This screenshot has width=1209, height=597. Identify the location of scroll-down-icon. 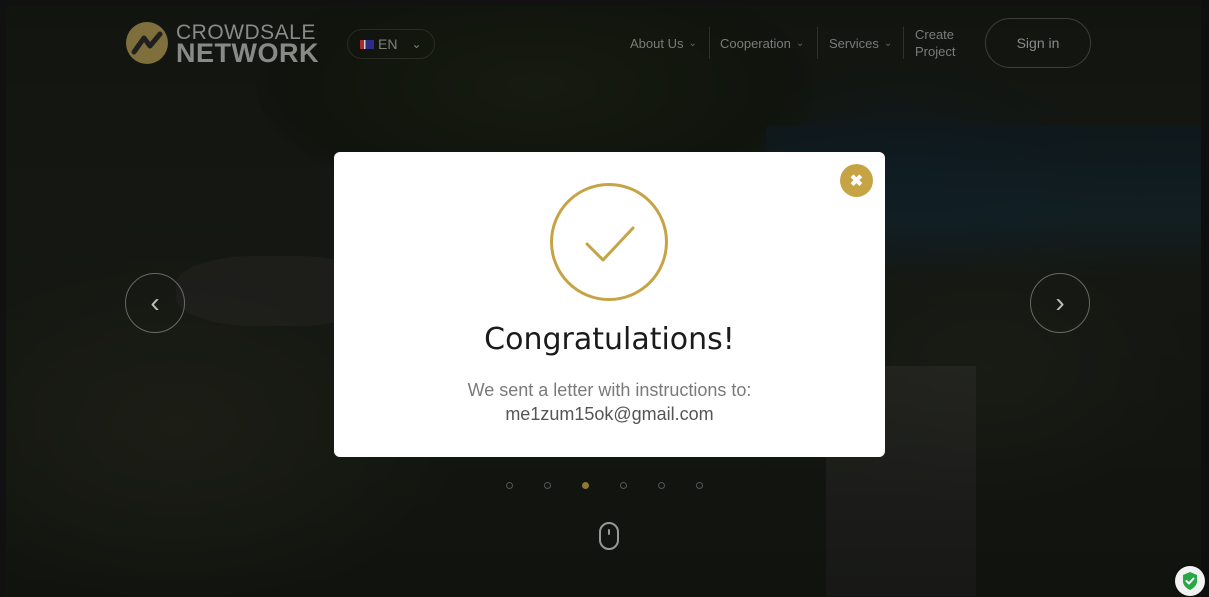
(609, 536).